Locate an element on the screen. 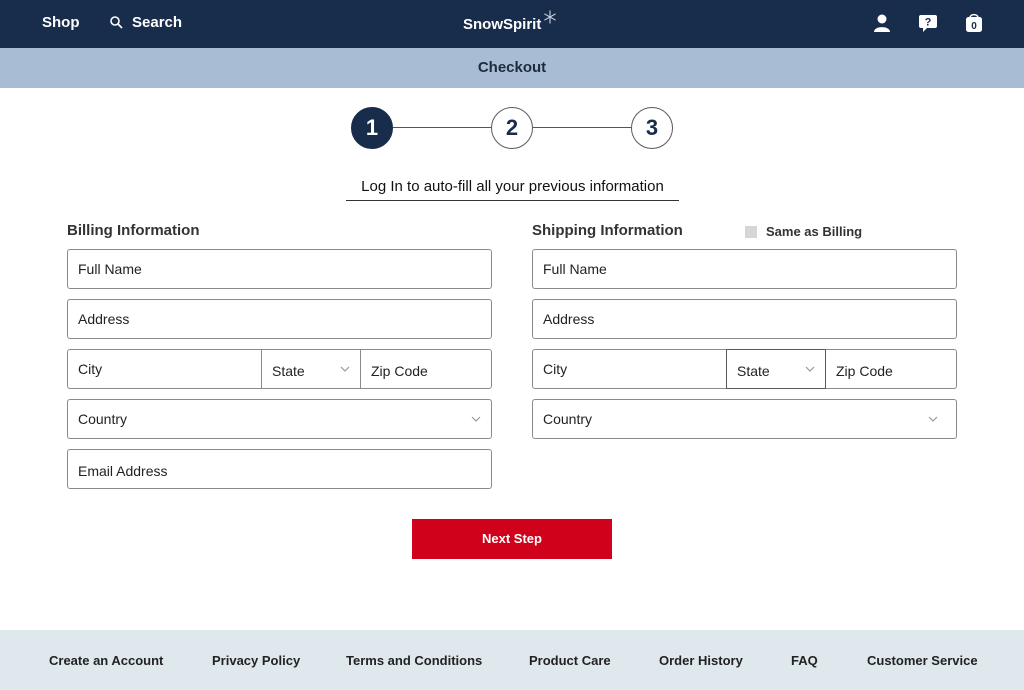  next-step-button: Next Step is located at coordinates (512, 539).